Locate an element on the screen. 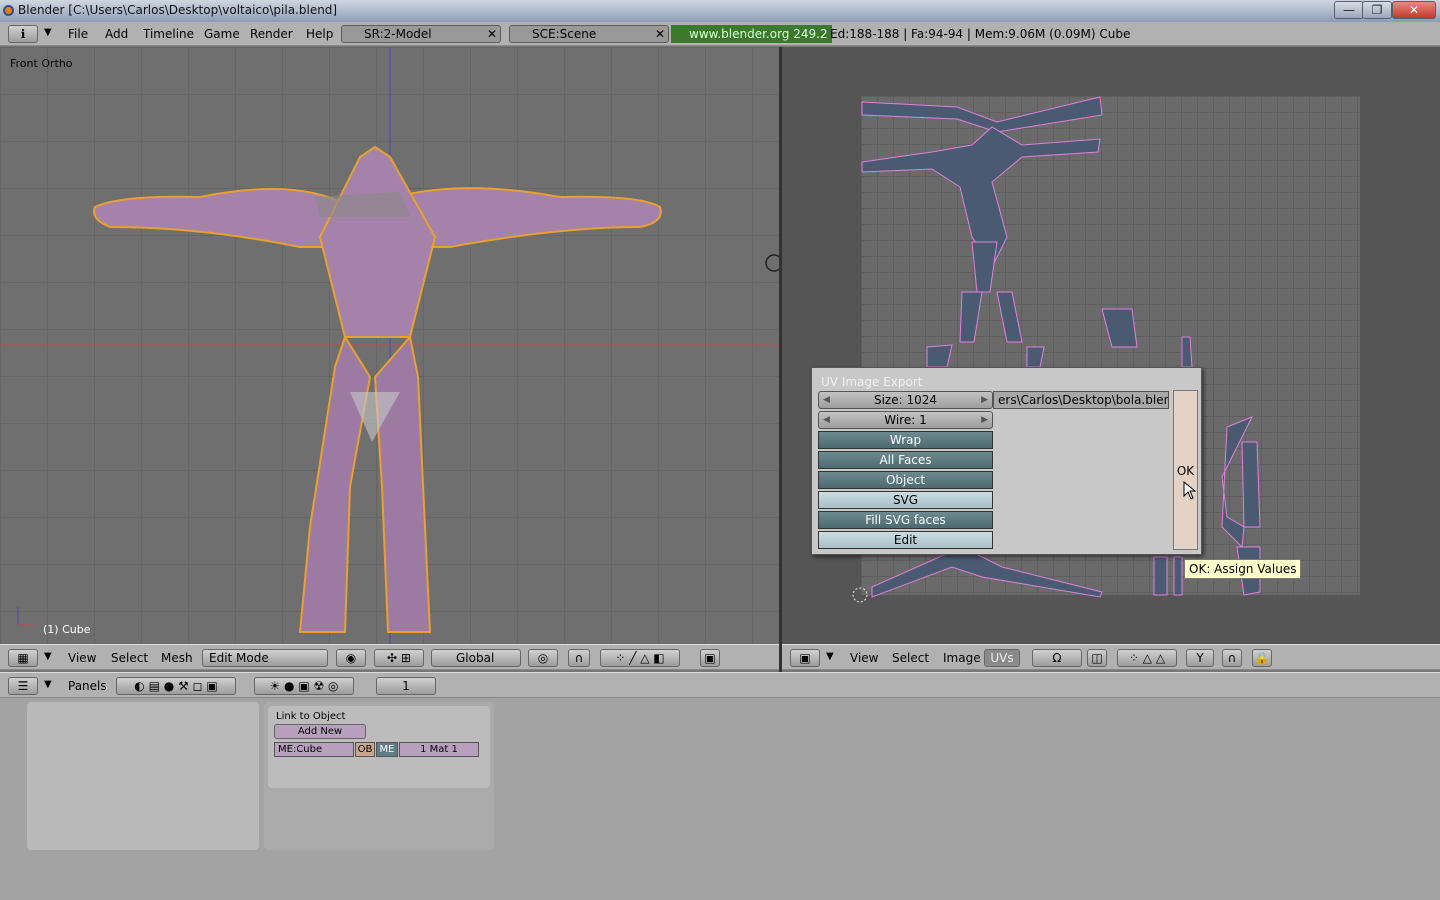  menu-view: View is located at coordinates (82, 658).